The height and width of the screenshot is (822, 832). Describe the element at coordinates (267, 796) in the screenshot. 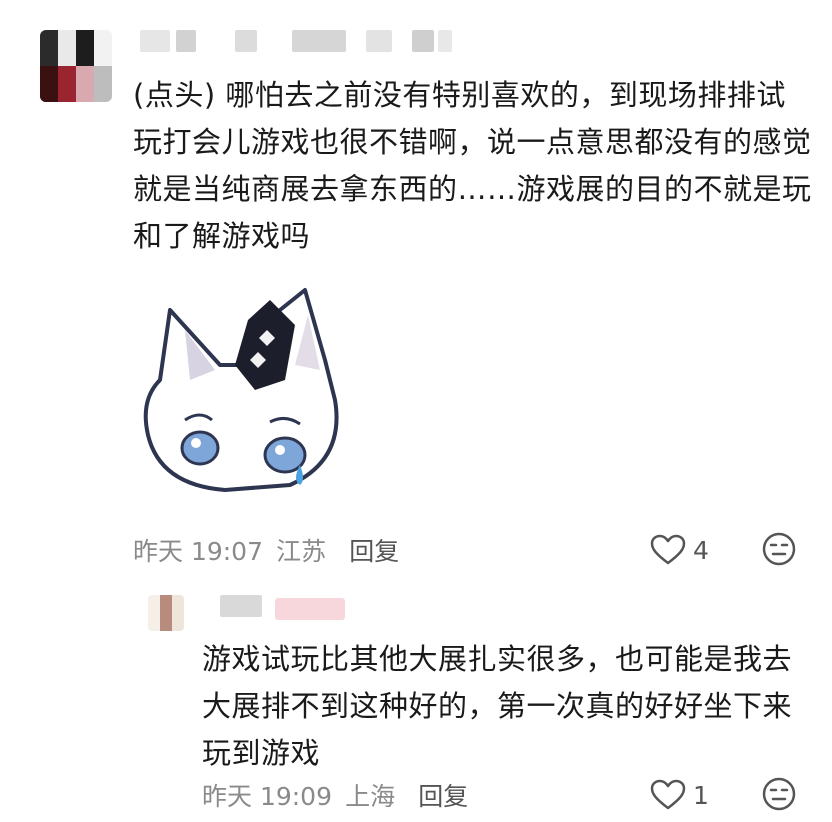

I see `reply-time: 昨天 19:09` at that location.